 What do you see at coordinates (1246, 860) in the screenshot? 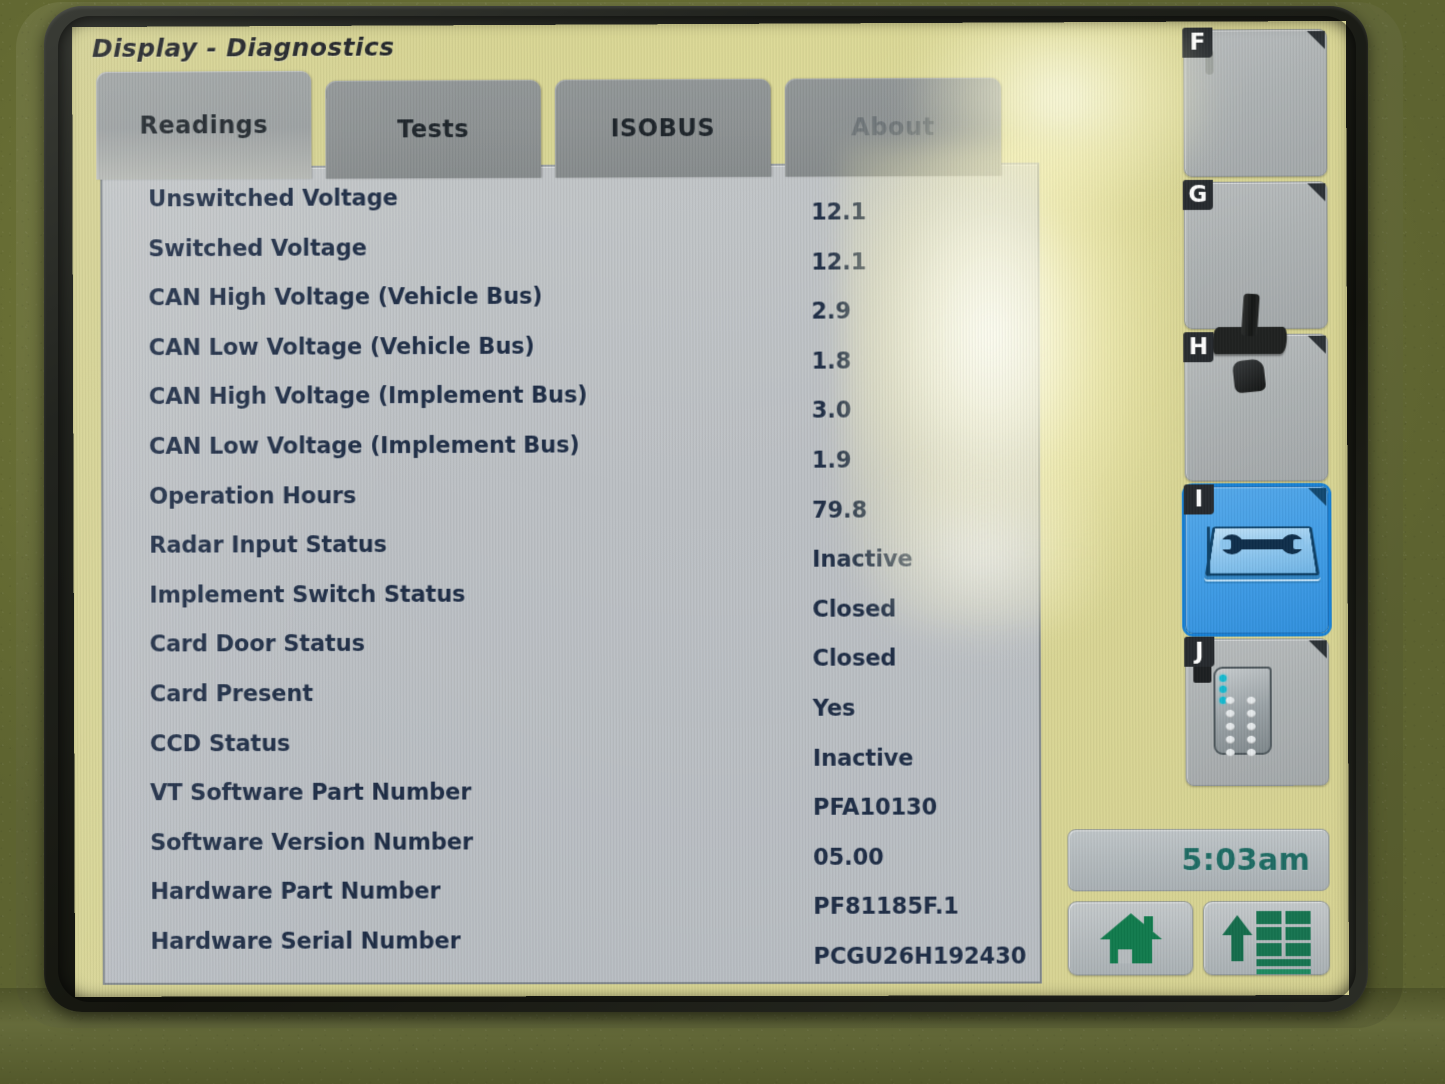
I see `clock-time: 5:03am` at bounding box center [1246, 860].